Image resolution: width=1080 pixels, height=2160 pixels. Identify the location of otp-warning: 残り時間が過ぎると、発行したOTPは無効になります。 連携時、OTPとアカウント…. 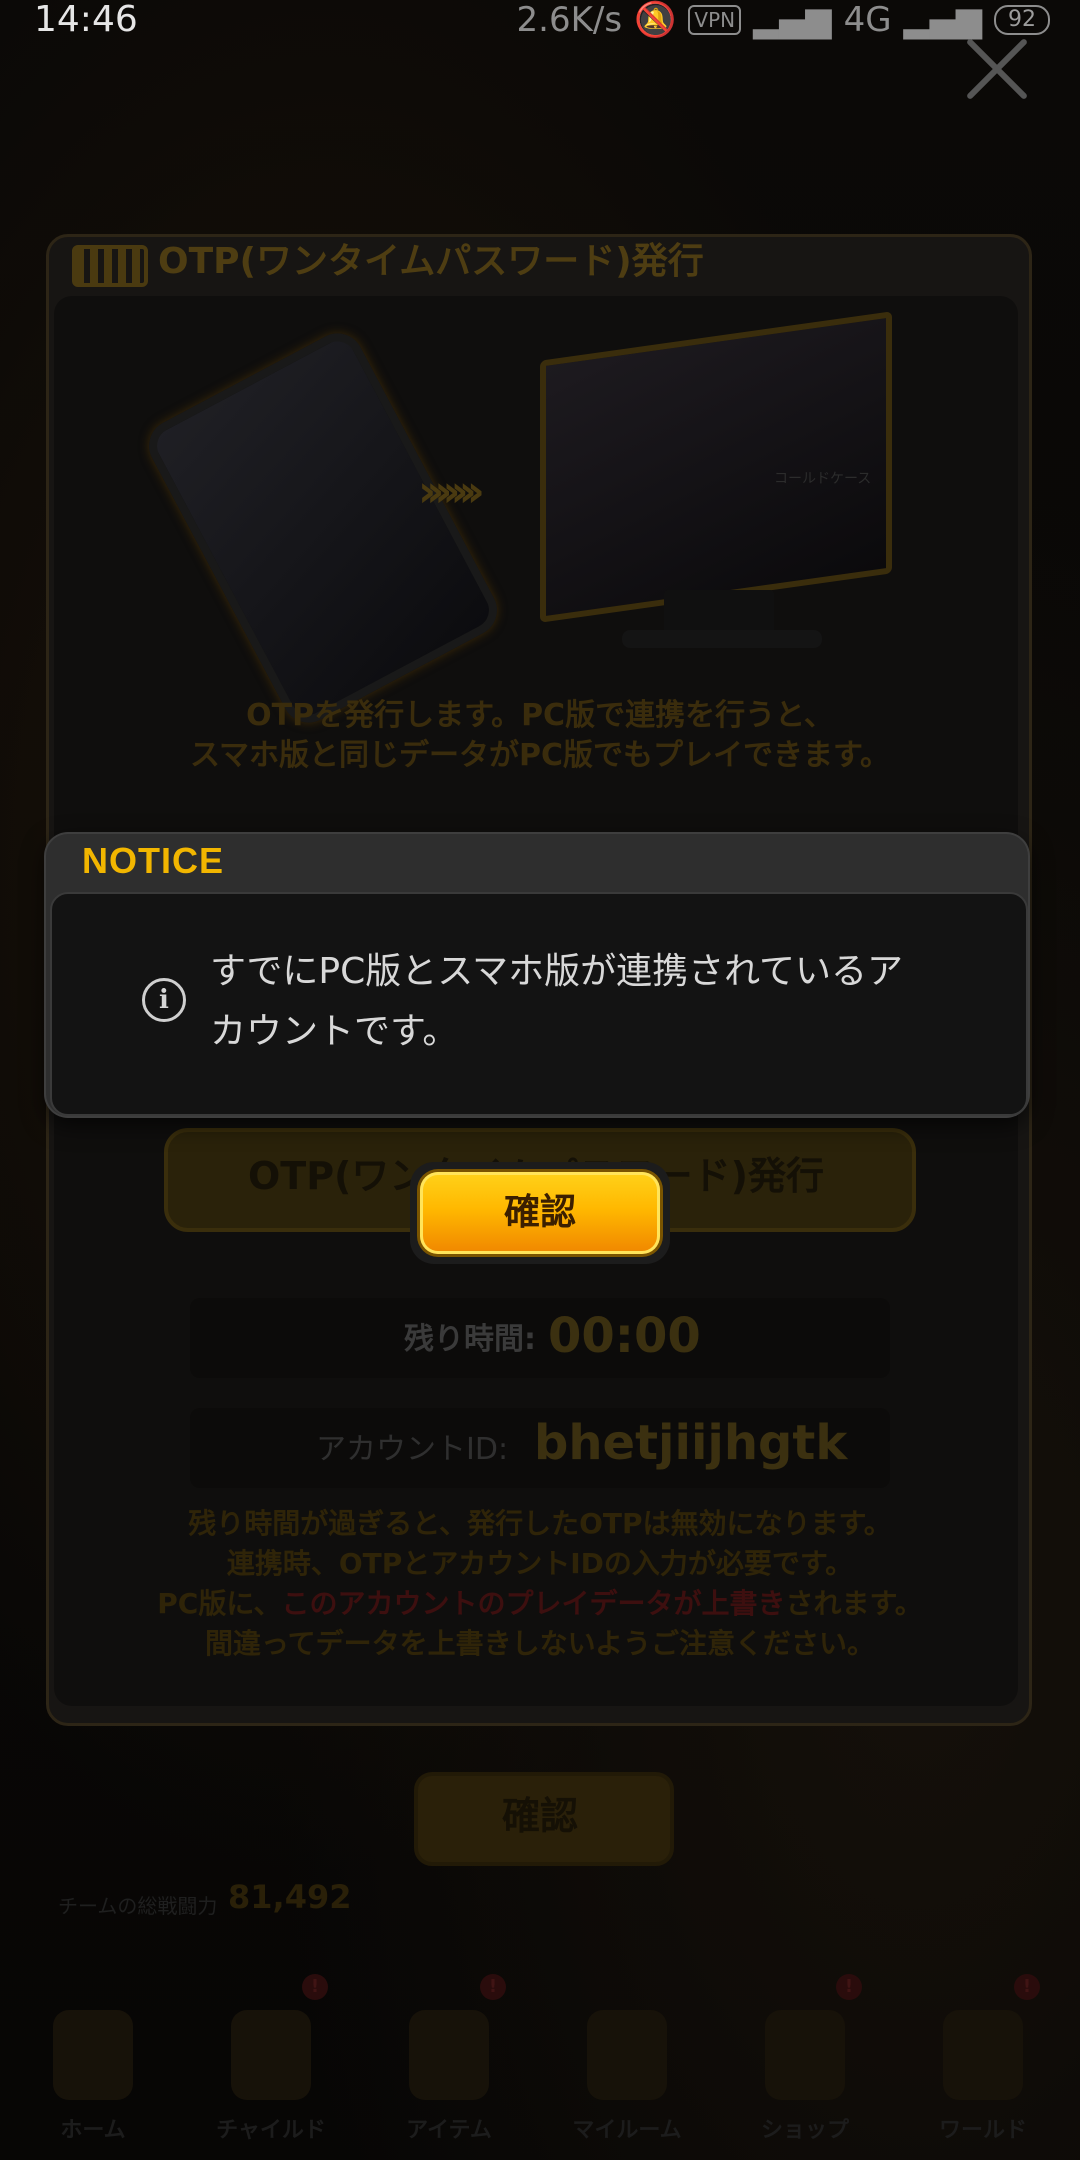
(540, 1584).